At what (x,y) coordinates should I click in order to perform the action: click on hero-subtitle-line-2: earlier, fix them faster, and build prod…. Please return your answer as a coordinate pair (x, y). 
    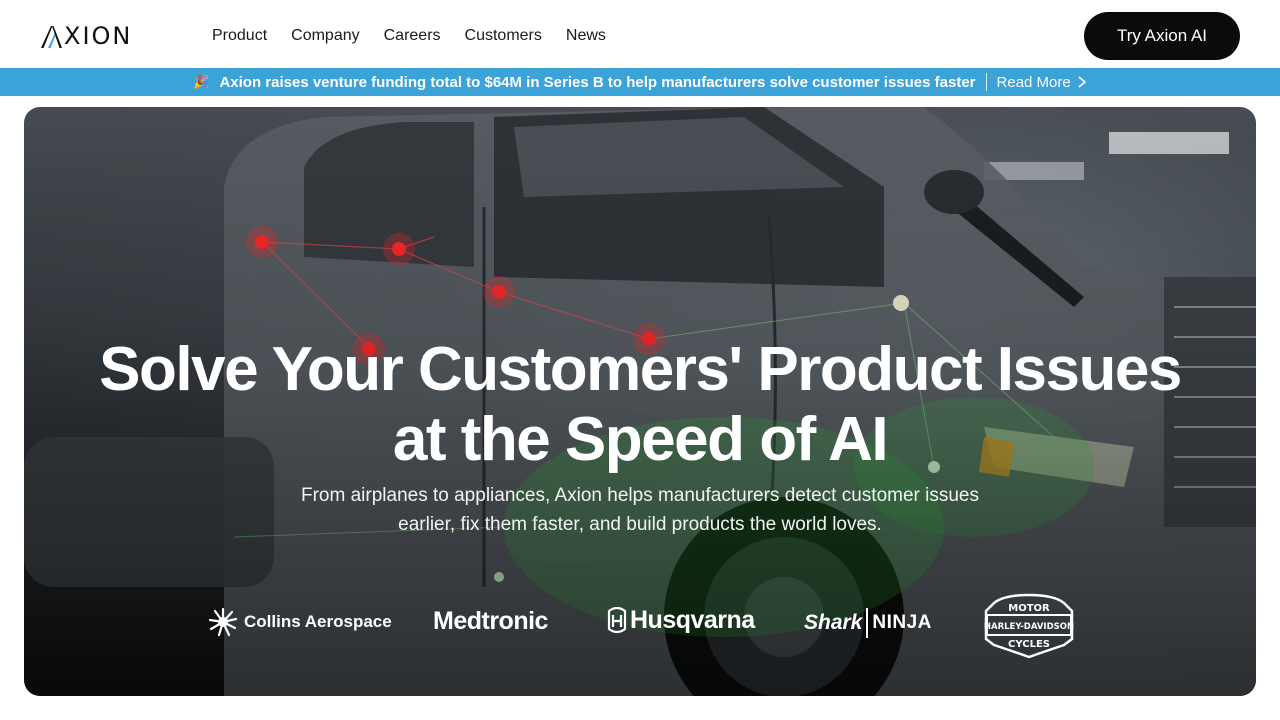
    Looking at the image, I should click on (640, 524).